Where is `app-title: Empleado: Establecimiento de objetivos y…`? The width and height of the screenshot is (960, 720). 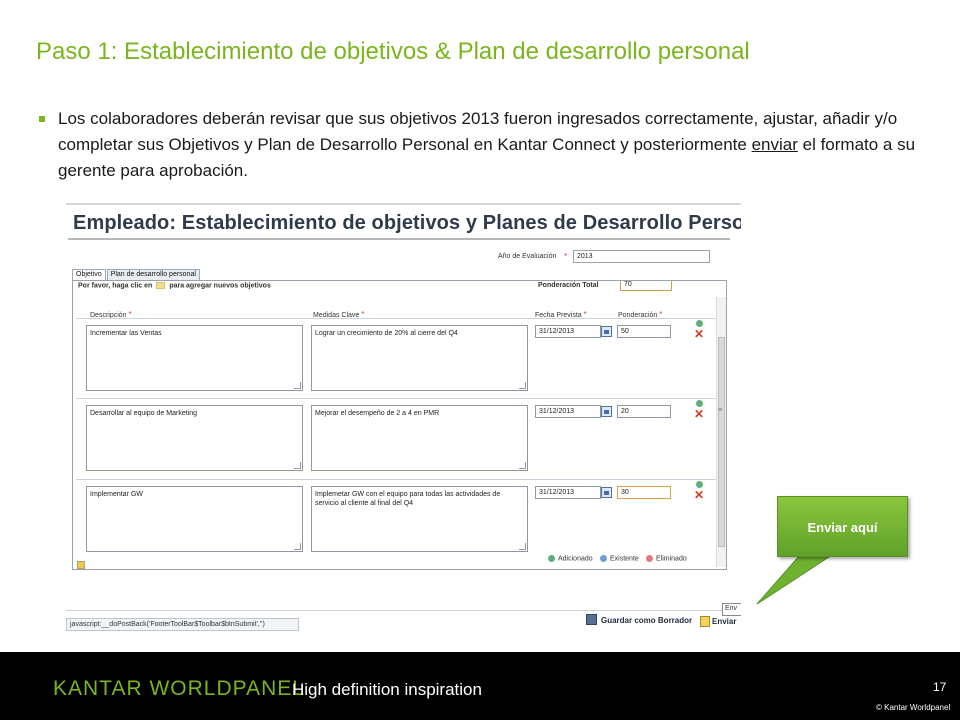 app-title: Empleado: Establecimiento de objetivos y… is located at coordinates (407, 223).